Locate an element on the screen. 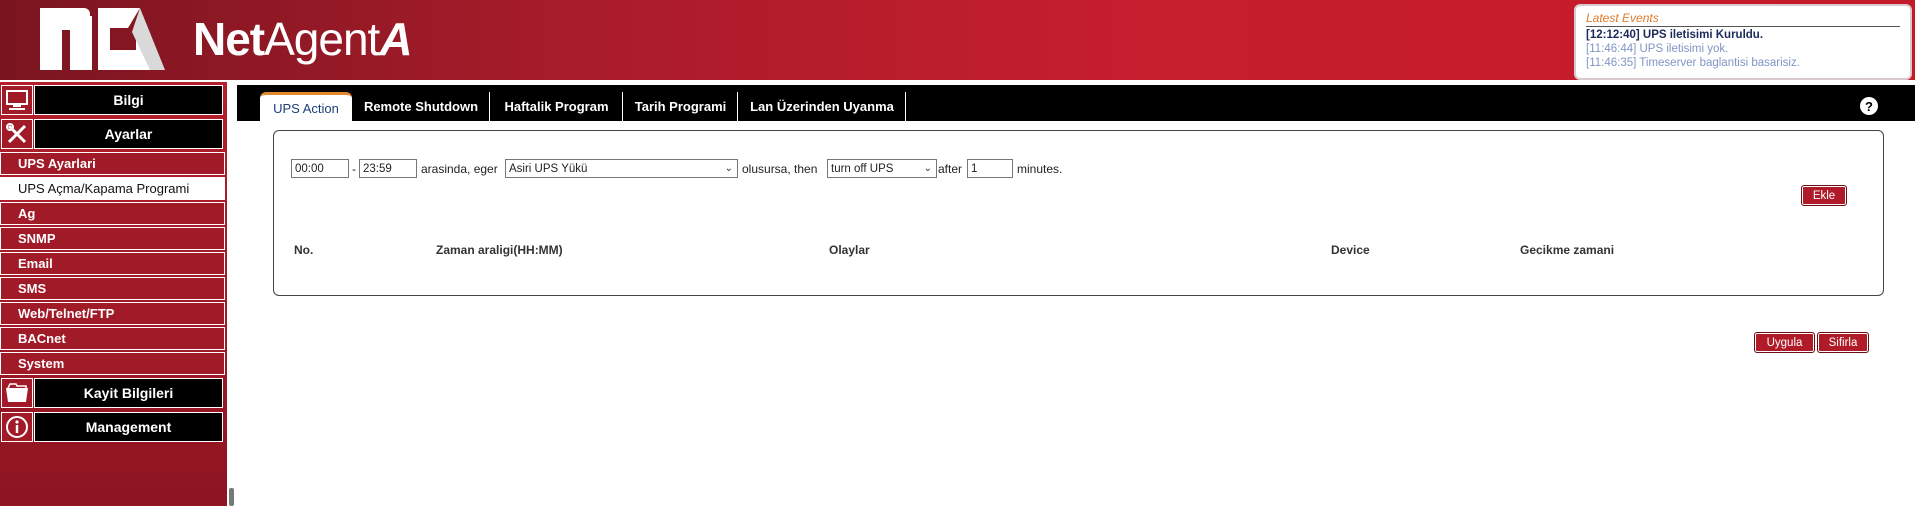 The width and height of the screenshot is (1915, 506). tab-tarih-programi: Tarih Programi is located at coordinates (681, 106).